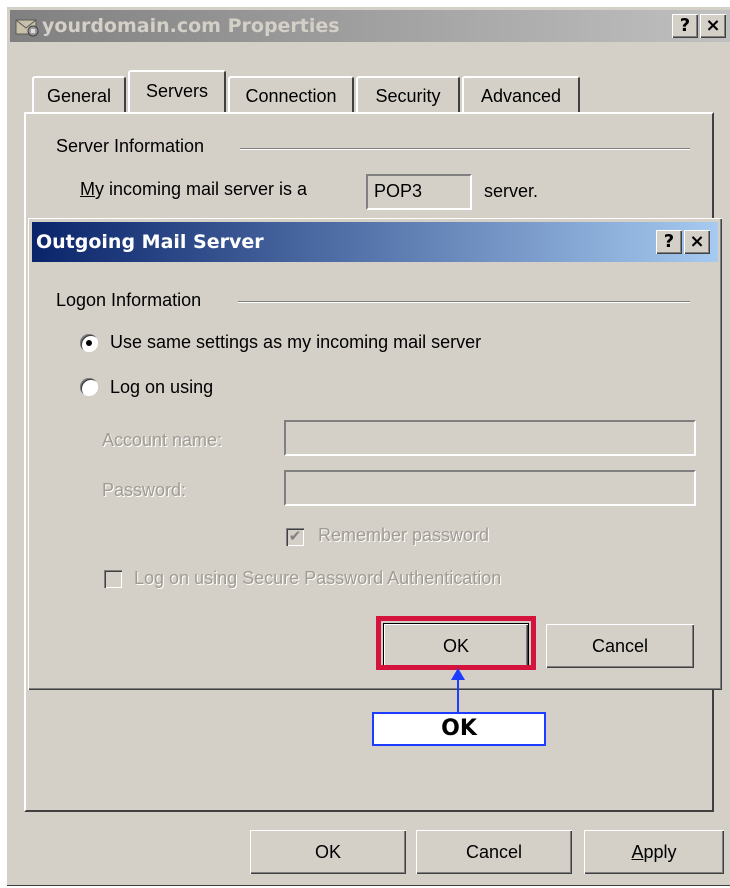 This screenshot has width=730, height=888. I want to click on password-input, so click(490, 488).